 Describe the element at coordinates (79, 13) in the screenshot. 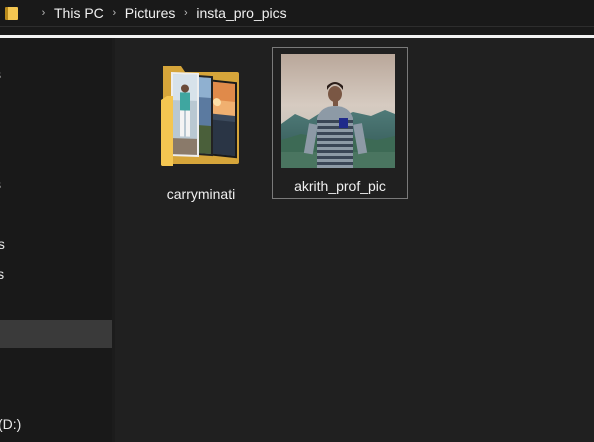

I see `breadcrumb-this-pc: This PC` at that location.